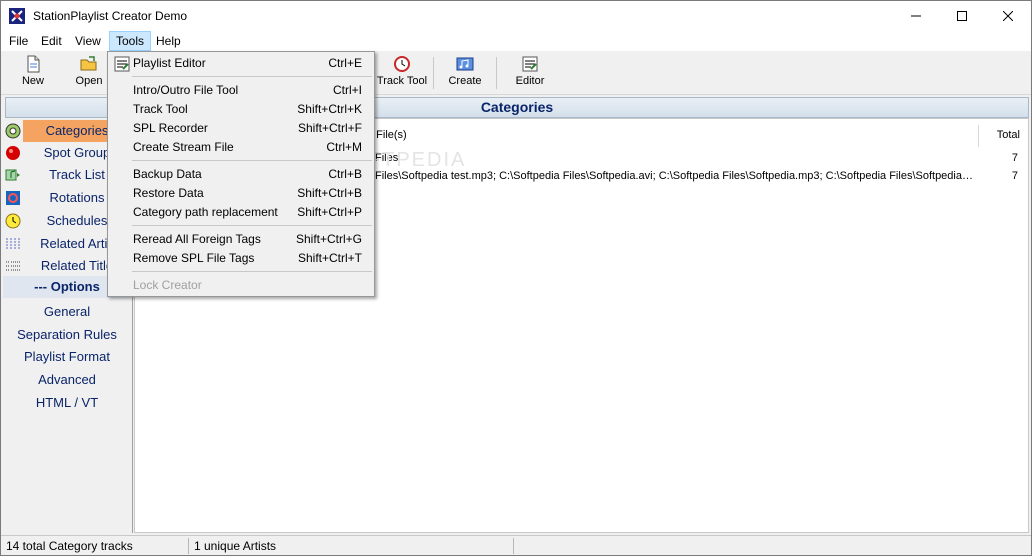 This screenshot has width=1032, height=556. Describe the element at coordinates (345, 63) in the screenshot. I see `menu-item-shortcut: Ctrl+E` at that location.